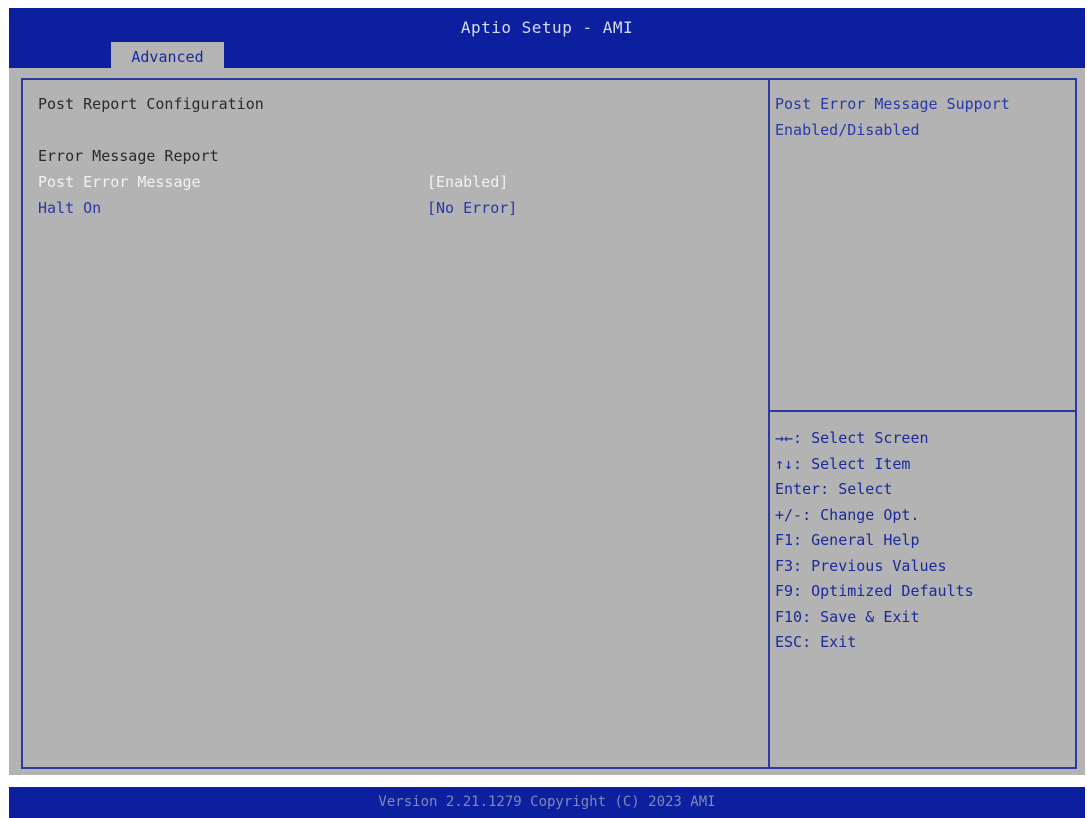 The height and width of the screenshot is (818, 1087). Describe the element at coordinates (472, 208) in the screenshot. I see `option-halt-on-value: [No Error]` at that location.